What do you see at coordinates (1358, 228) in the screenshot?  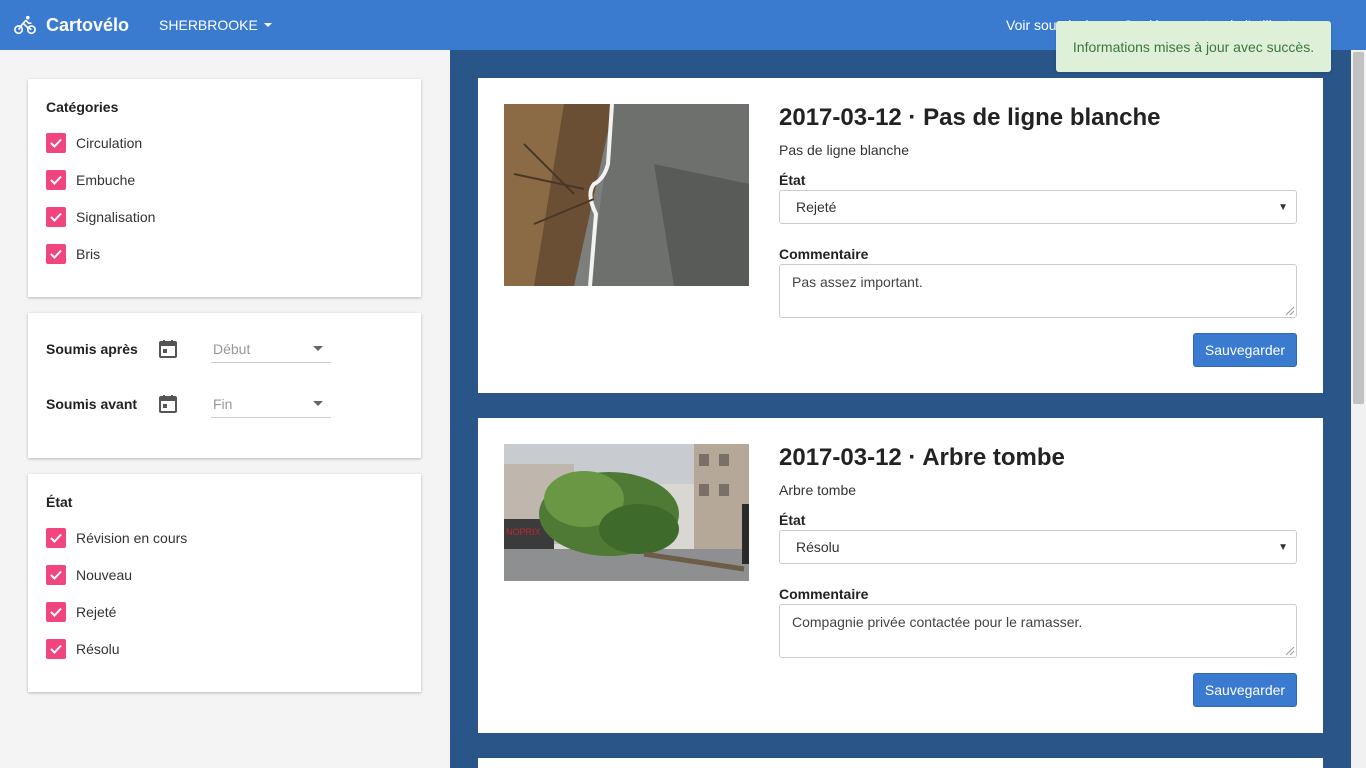 I see `scrollbar-thumb` at bounding box center [1358, 228].